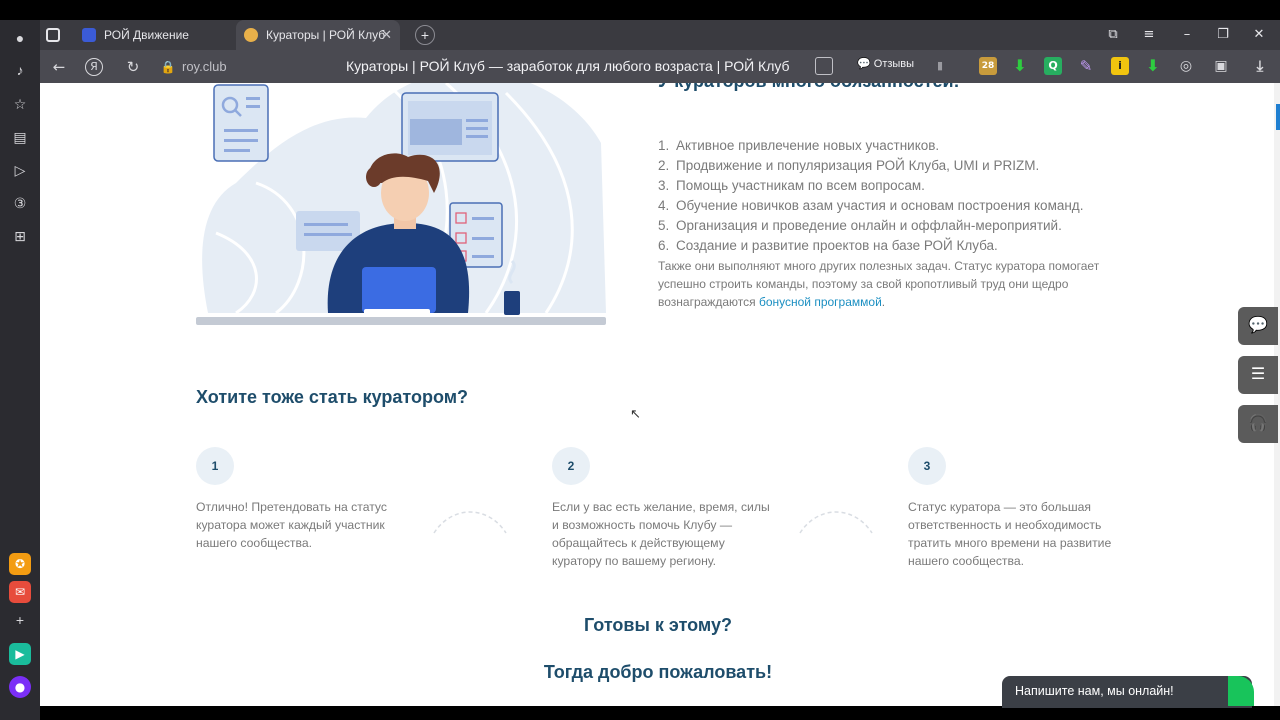  I want to click on list-text: Активное привлечение новых участников., so click(808, 145).